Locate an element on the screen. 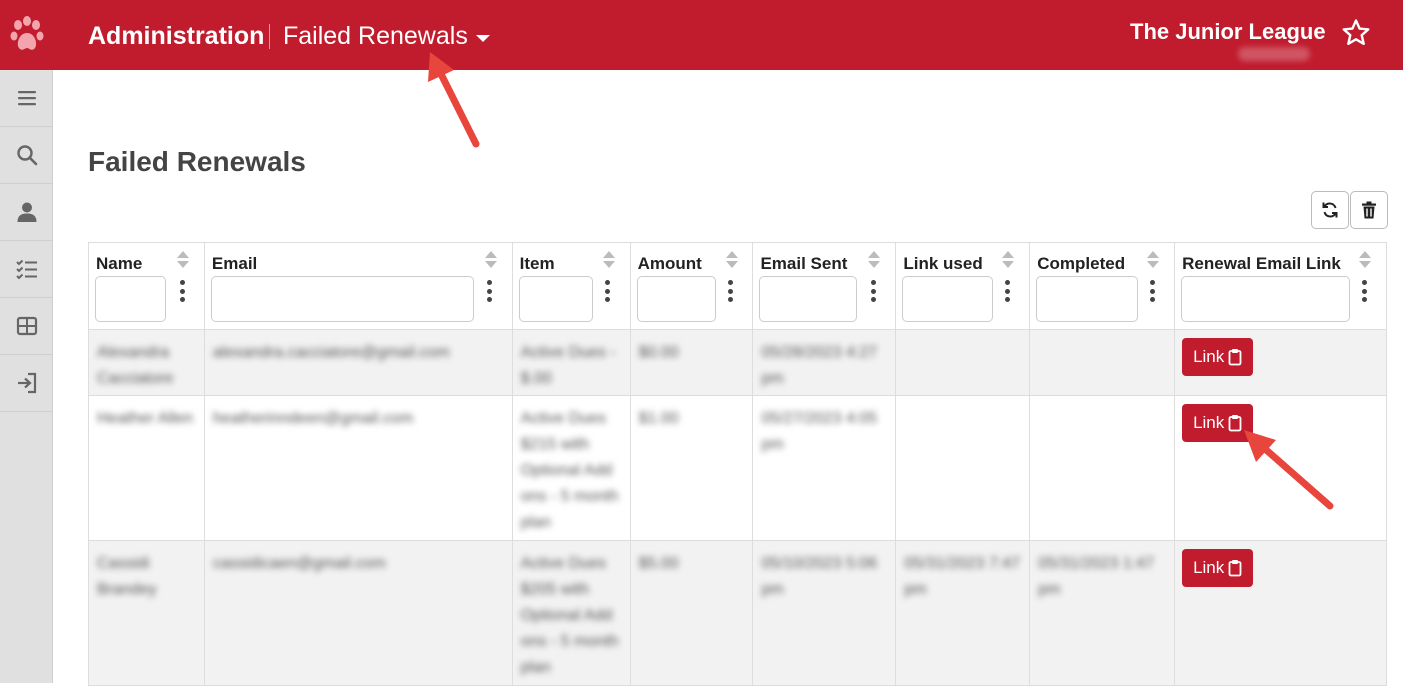 This screenshot has width=1403, height=686. star-icon is located at coordinates (1356, 33).